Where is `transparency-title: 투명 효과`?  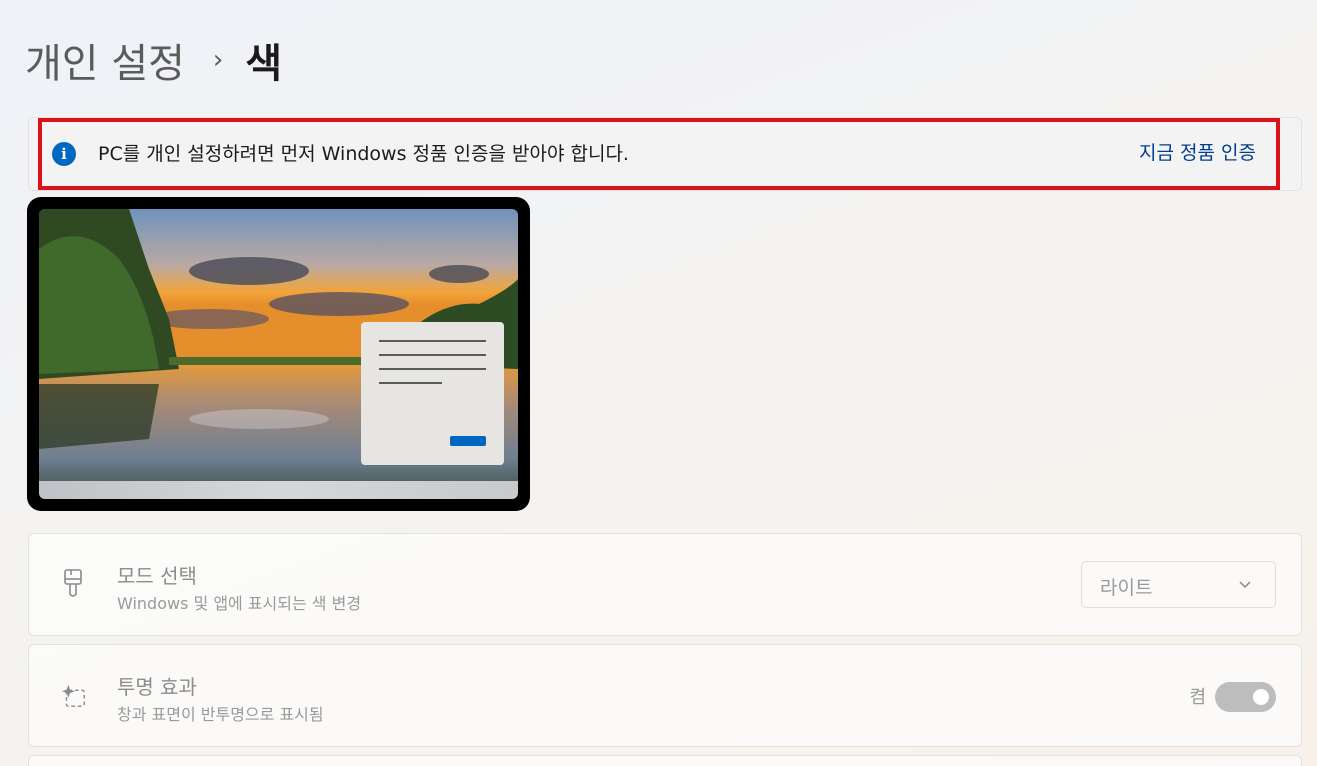 transparency-title: 투명 효과 is located at coordinates (157, 687).